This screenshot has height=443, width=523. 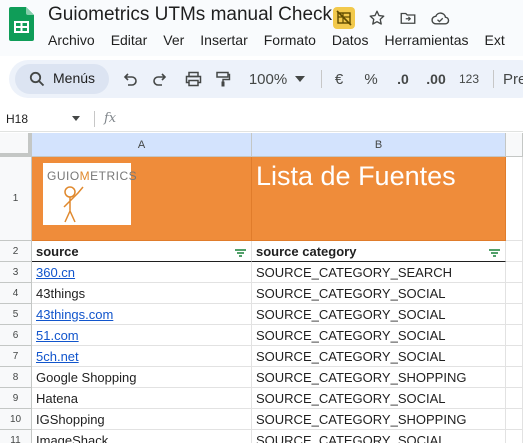 I want to click on header-cell-source: source, so click(x=142, y=251).